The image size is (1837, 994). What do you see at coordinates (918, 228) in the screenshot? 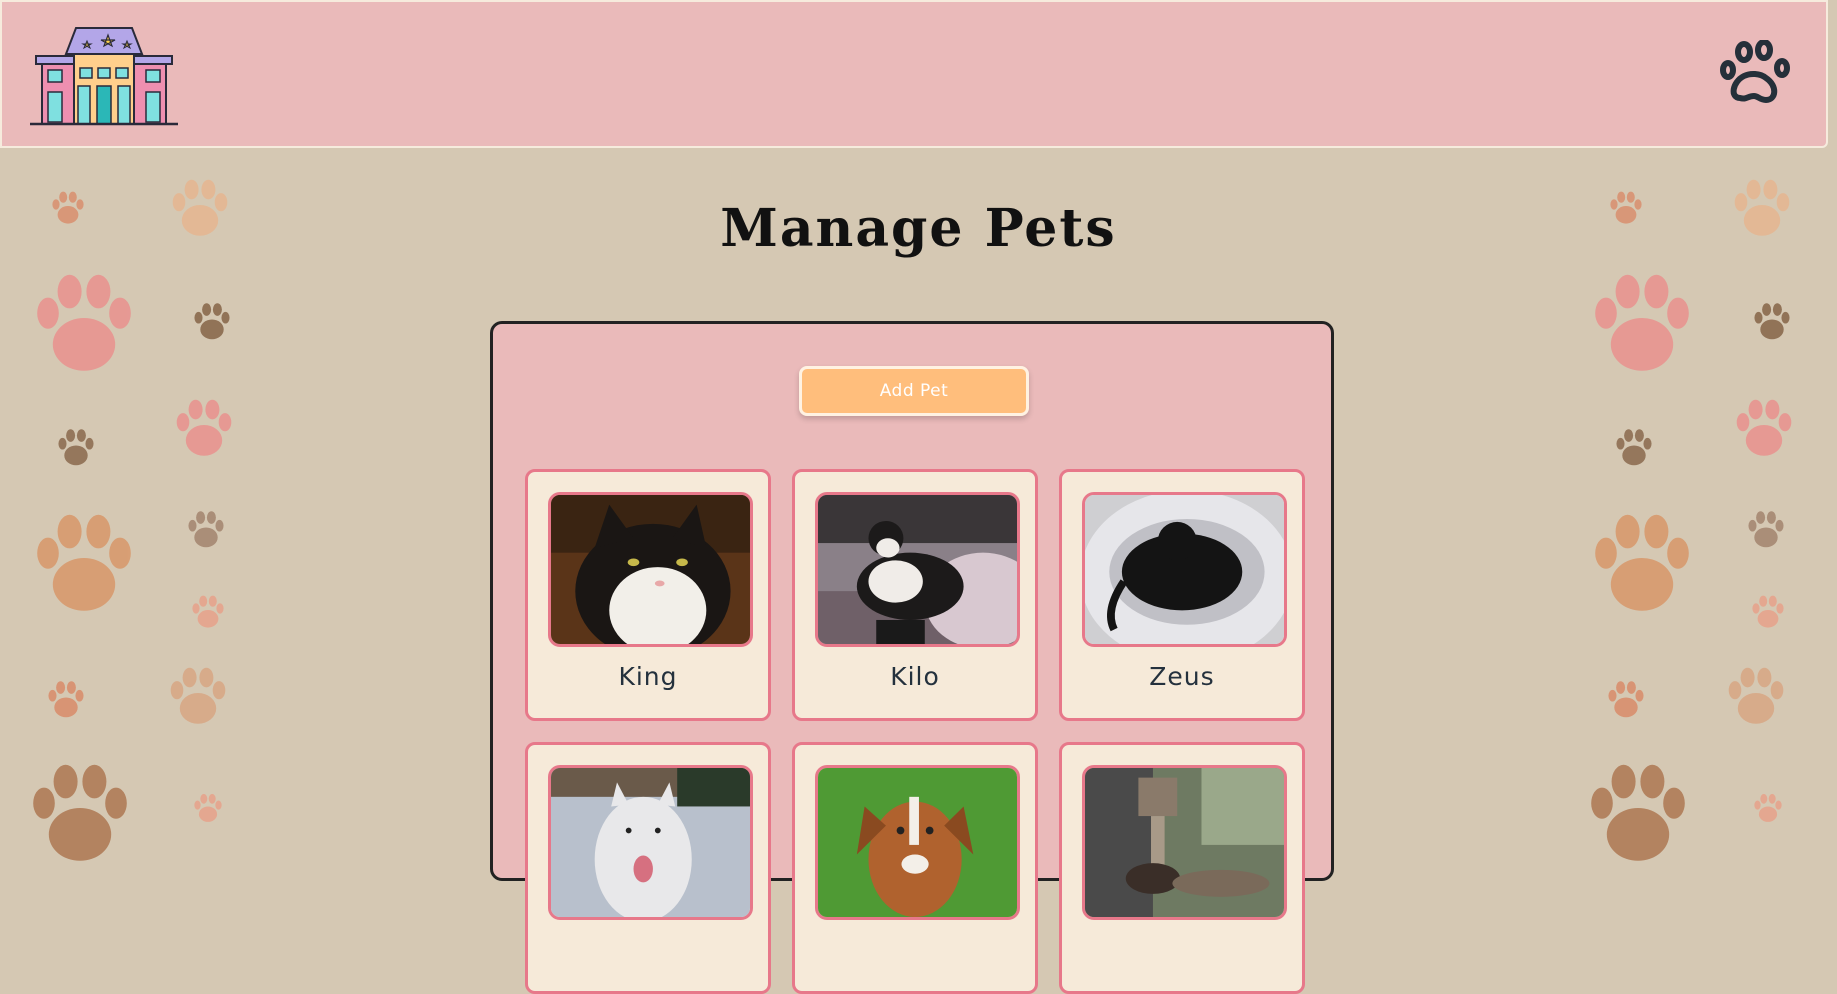
I see `page-title: Manage Pets` at bounding box center [918, 228].